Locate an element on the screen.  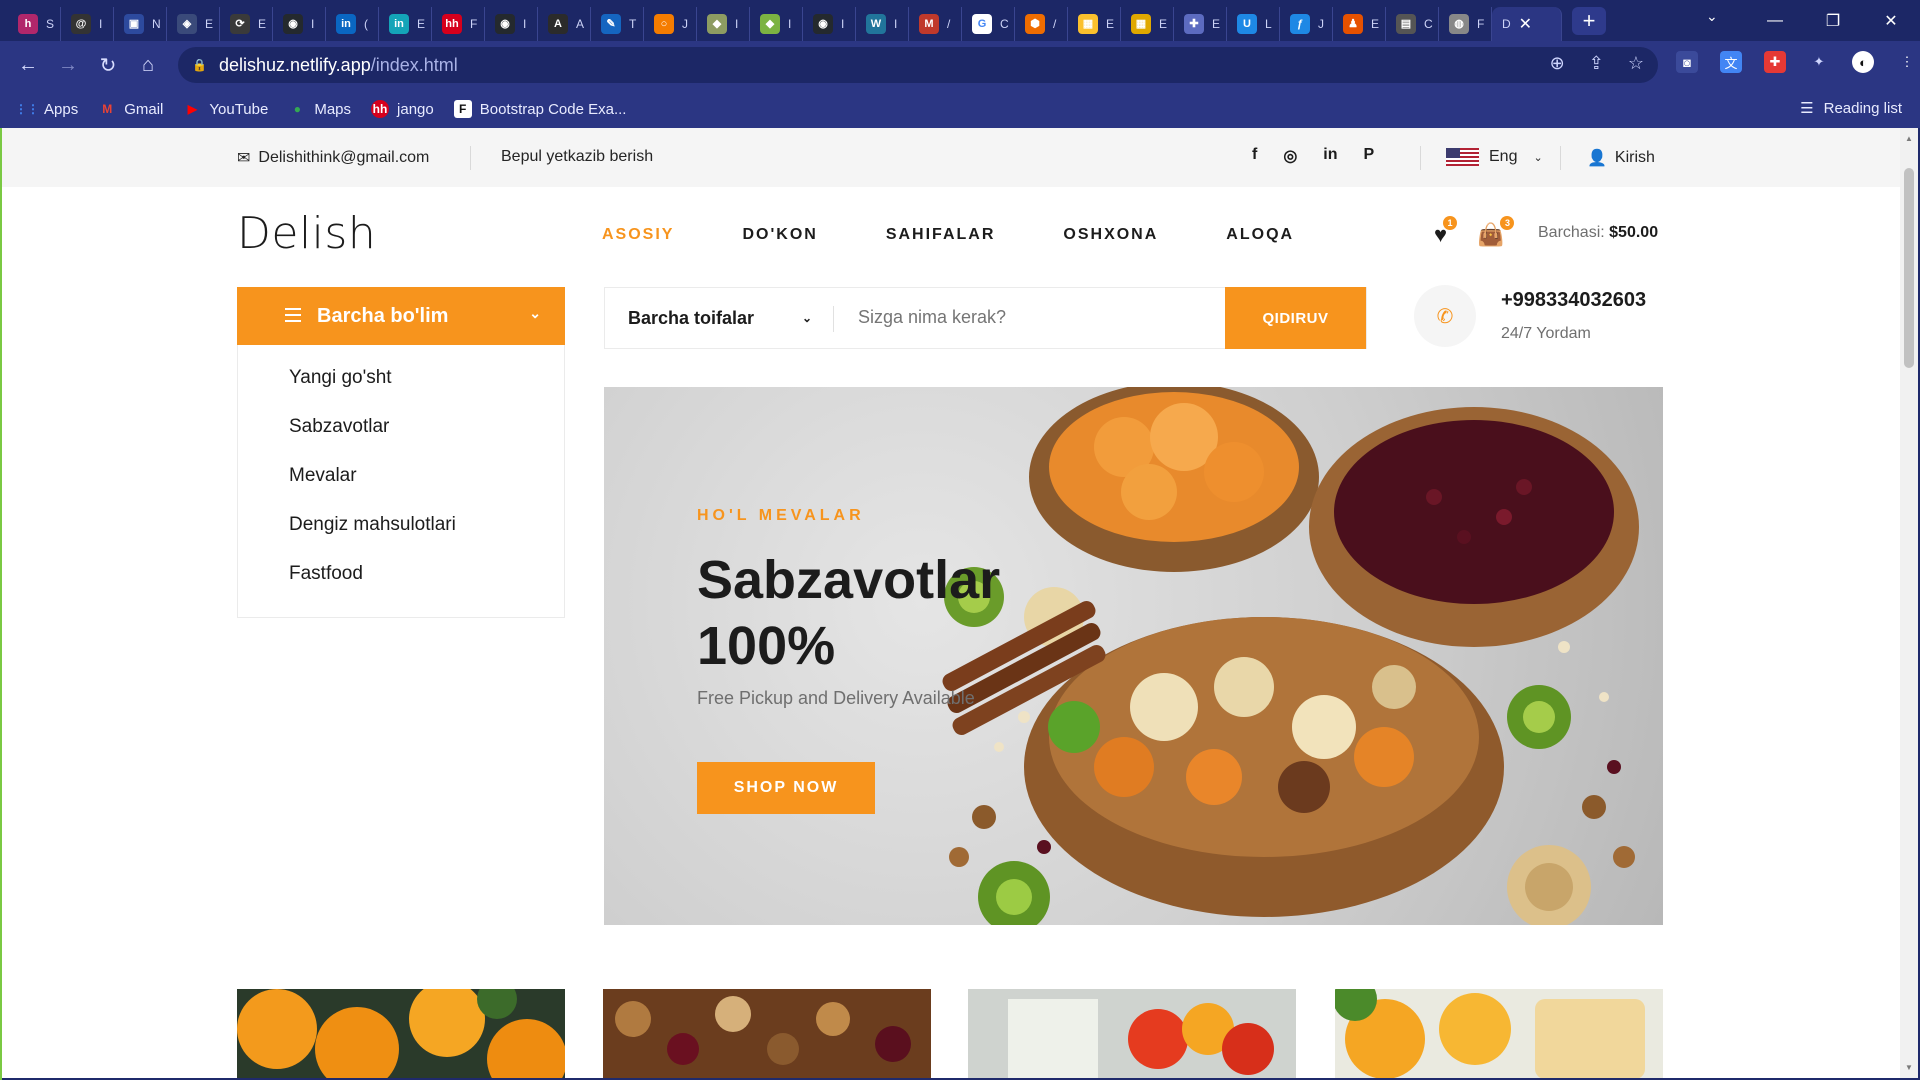
active-browser-tab: D ✕ is located at coordinates (1527, 23).